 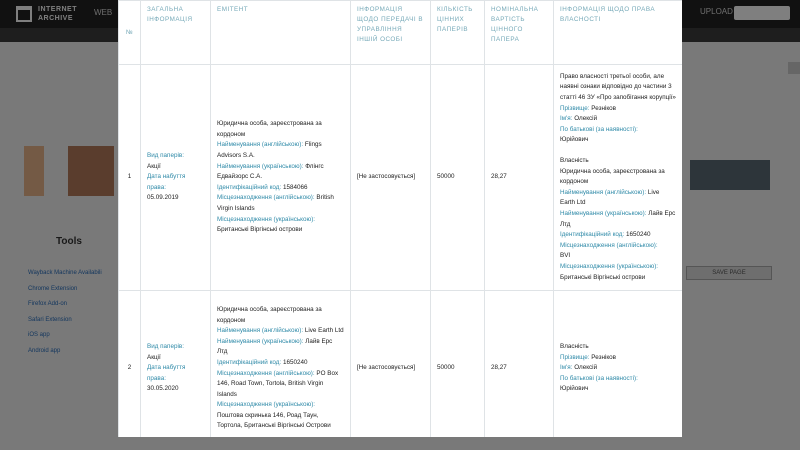 What do you see at coordinates (617, 32) in the screenshot?
I see `header-ownership-info: ІНФОРМАЦІЯ ЩОДО ПРАВА ВЛАСНОСТІ` at bounding box center [617, 32].